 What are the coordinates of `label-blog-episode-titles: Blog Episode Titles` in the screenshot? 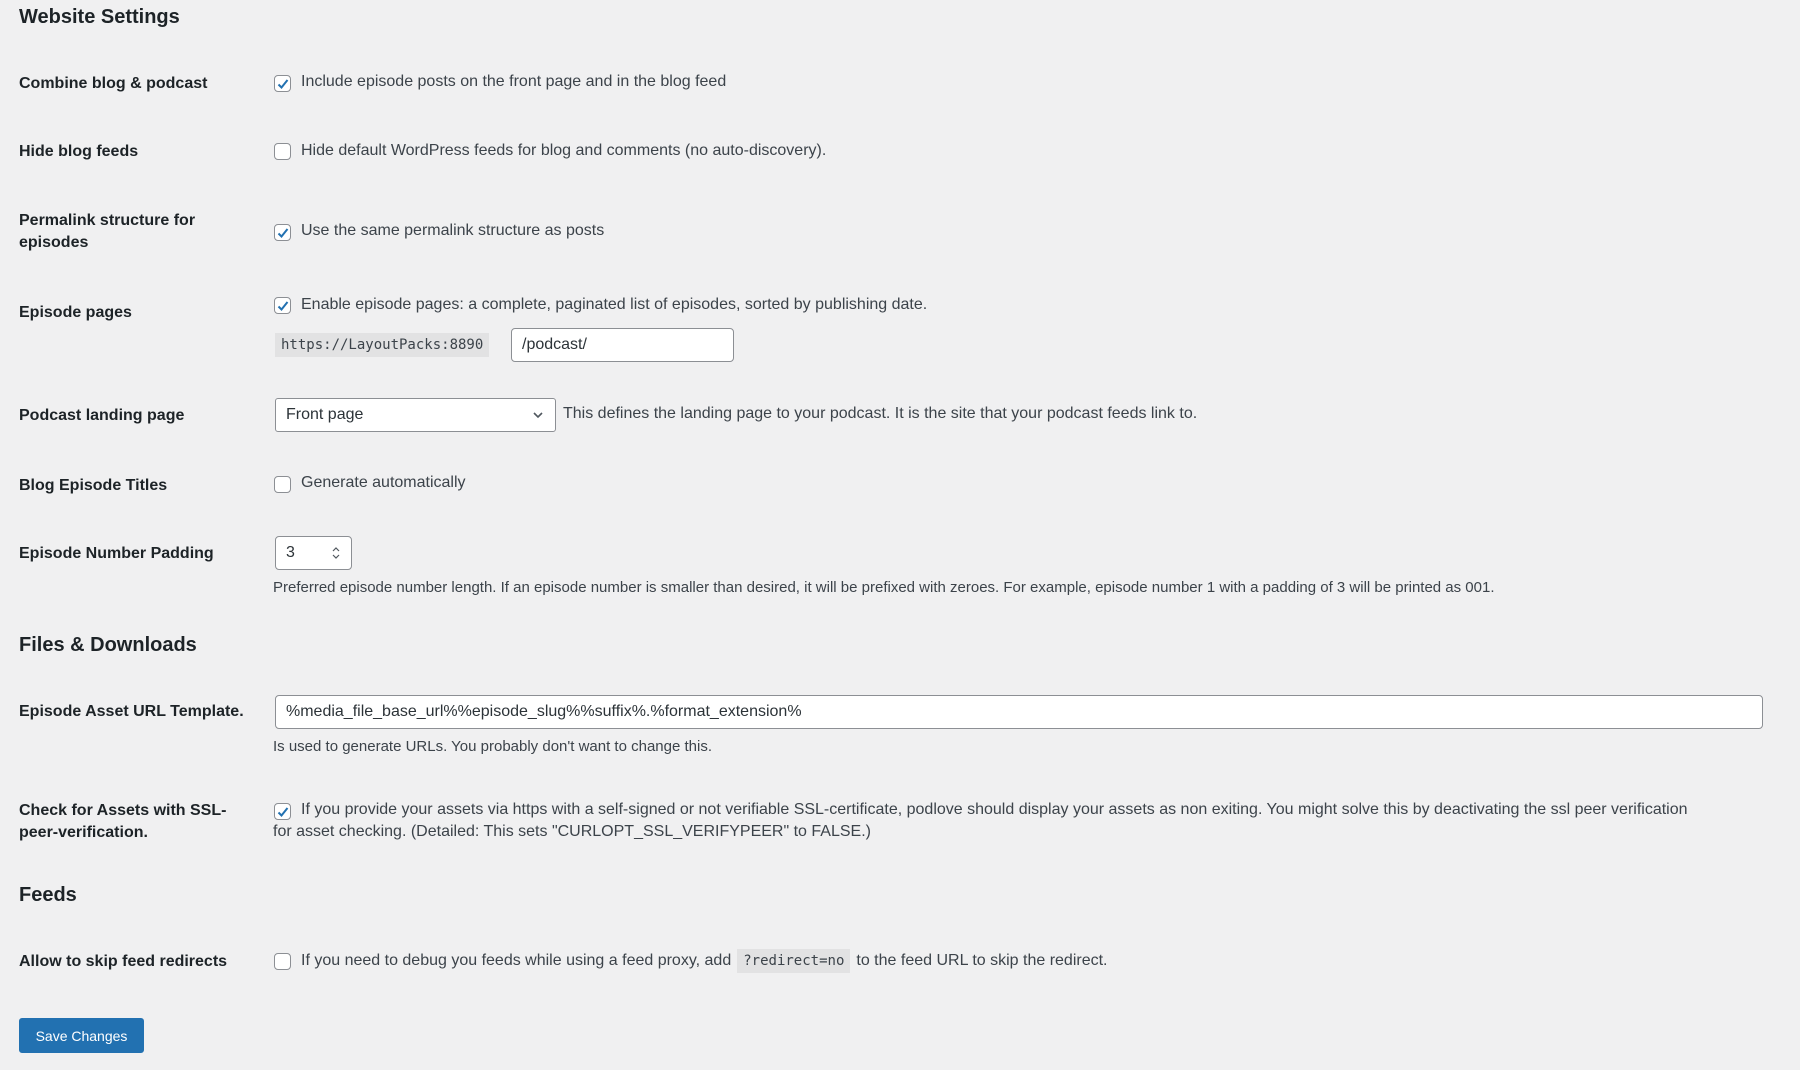 It's located at (93, 485).